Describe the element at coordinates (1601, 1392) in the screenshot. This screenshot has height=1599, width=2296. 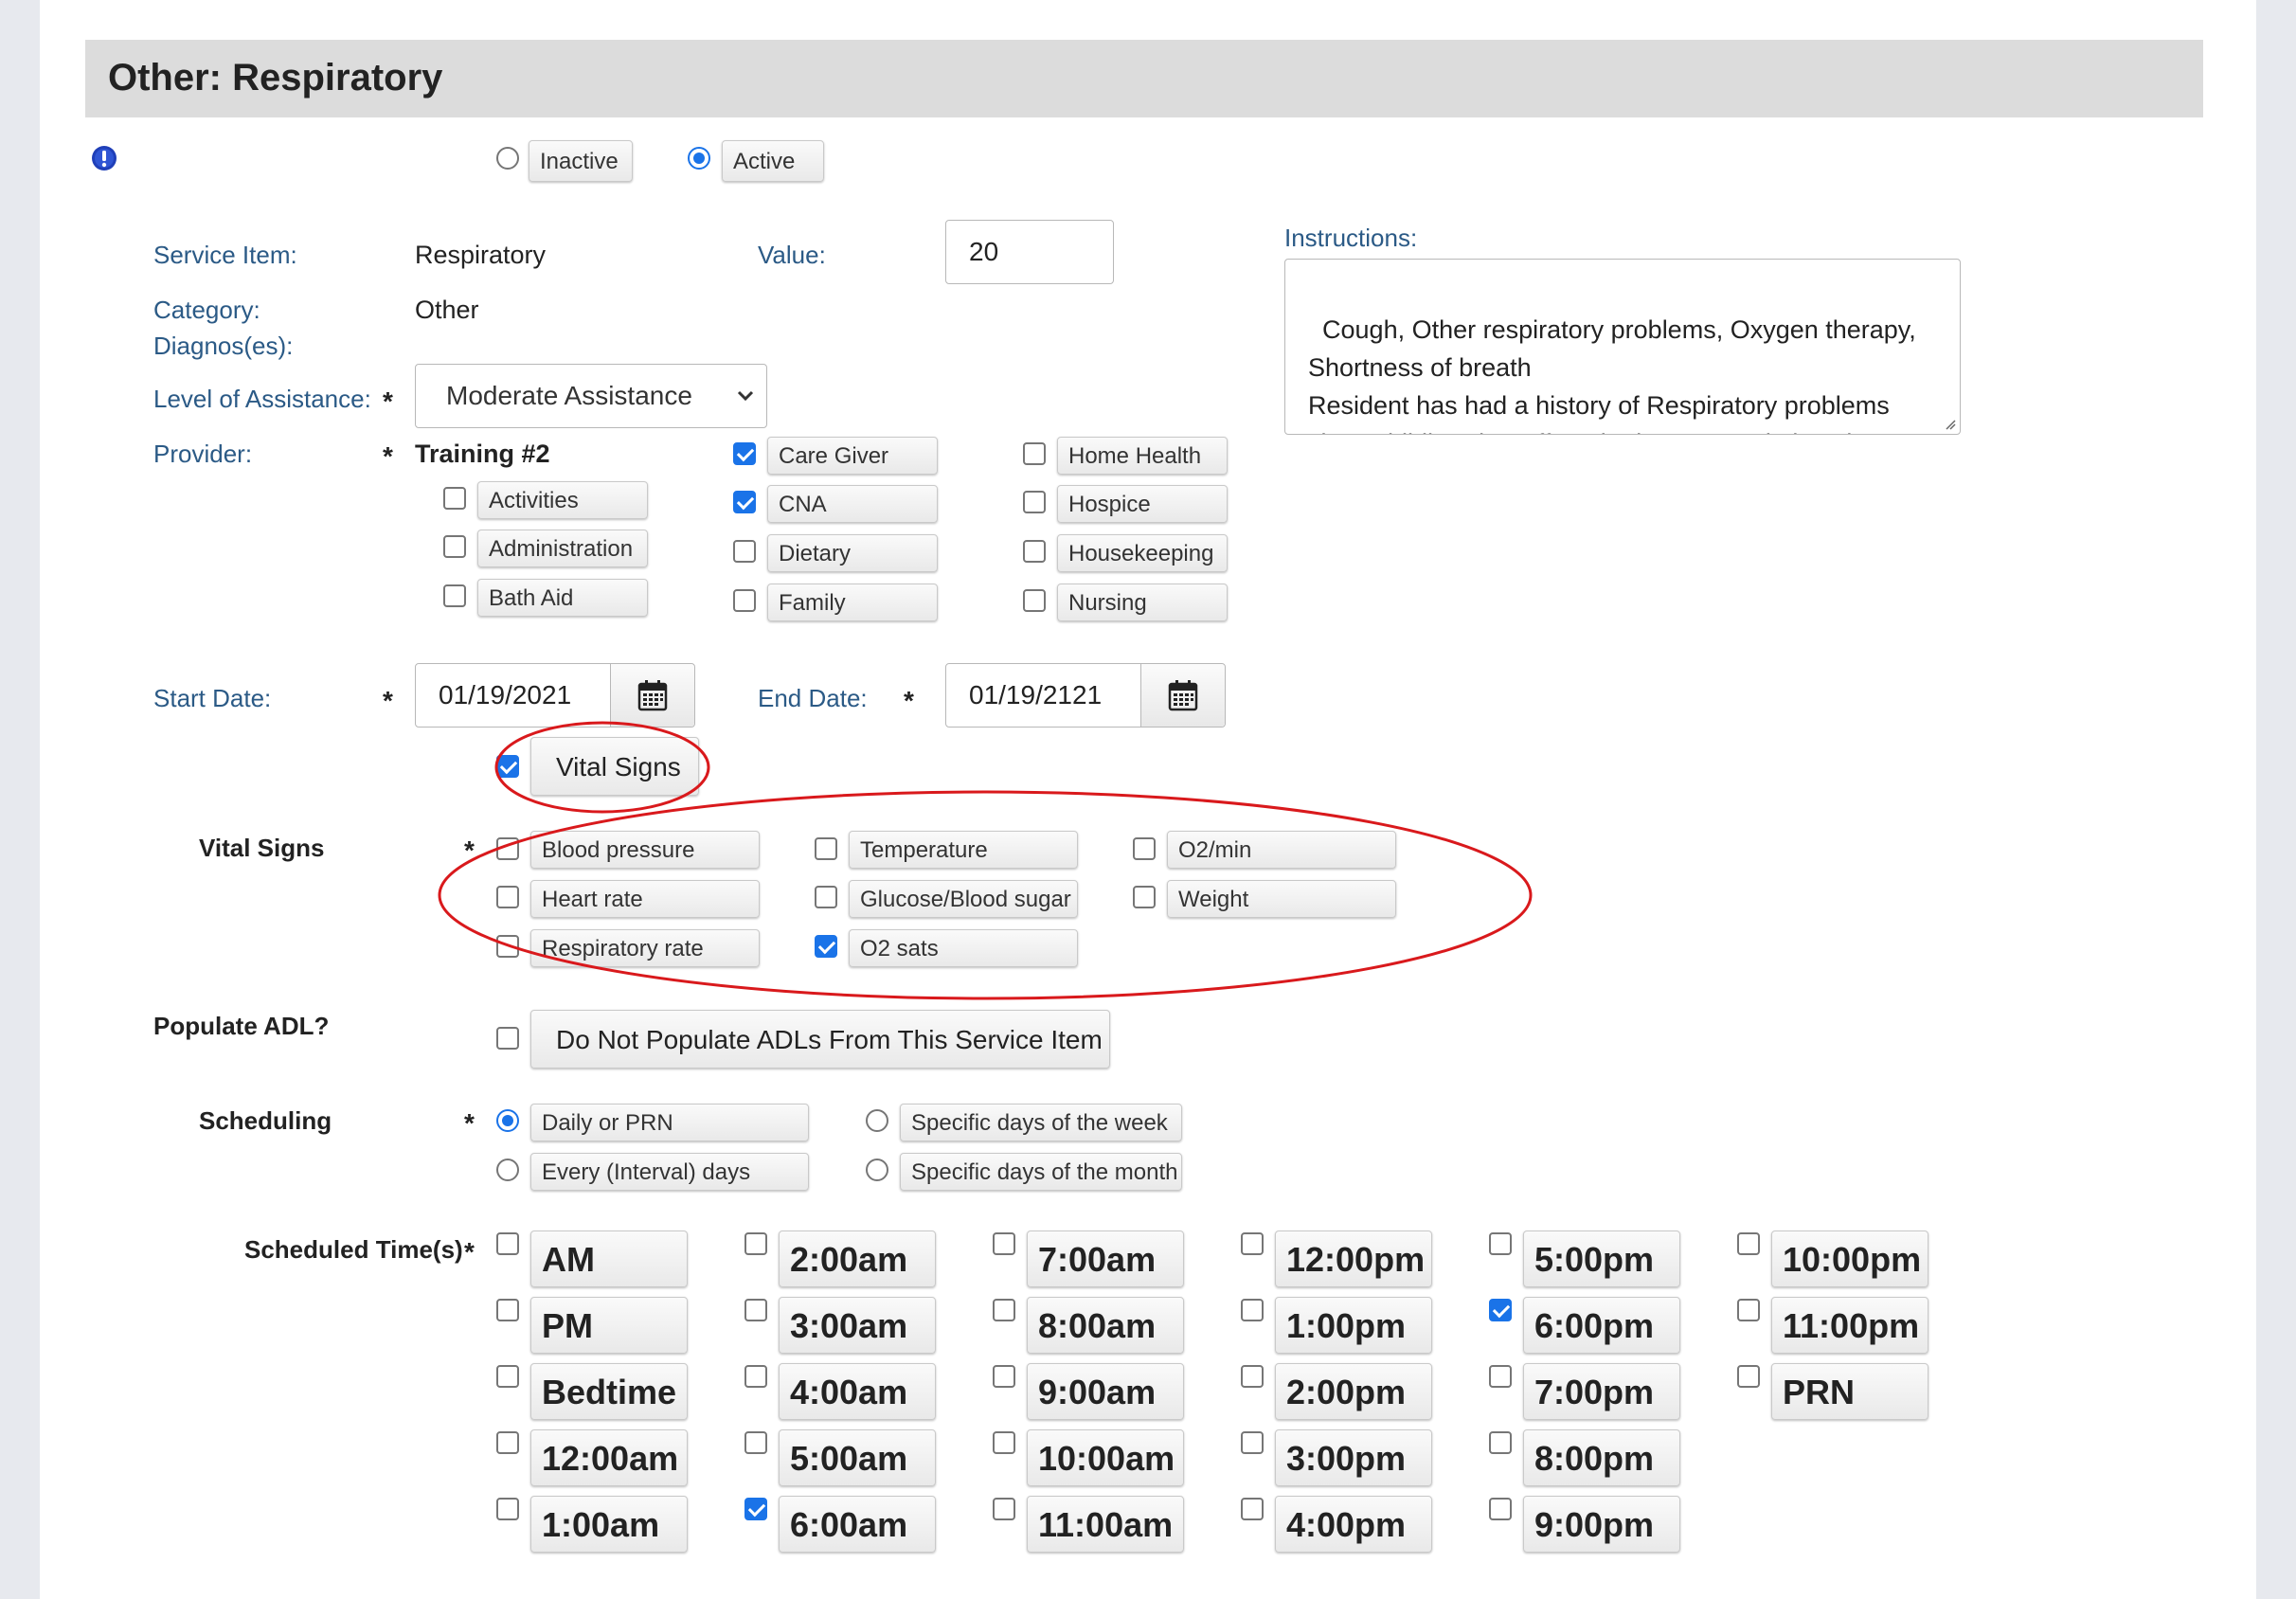
I see `time-option: 7:00pm` at that location.